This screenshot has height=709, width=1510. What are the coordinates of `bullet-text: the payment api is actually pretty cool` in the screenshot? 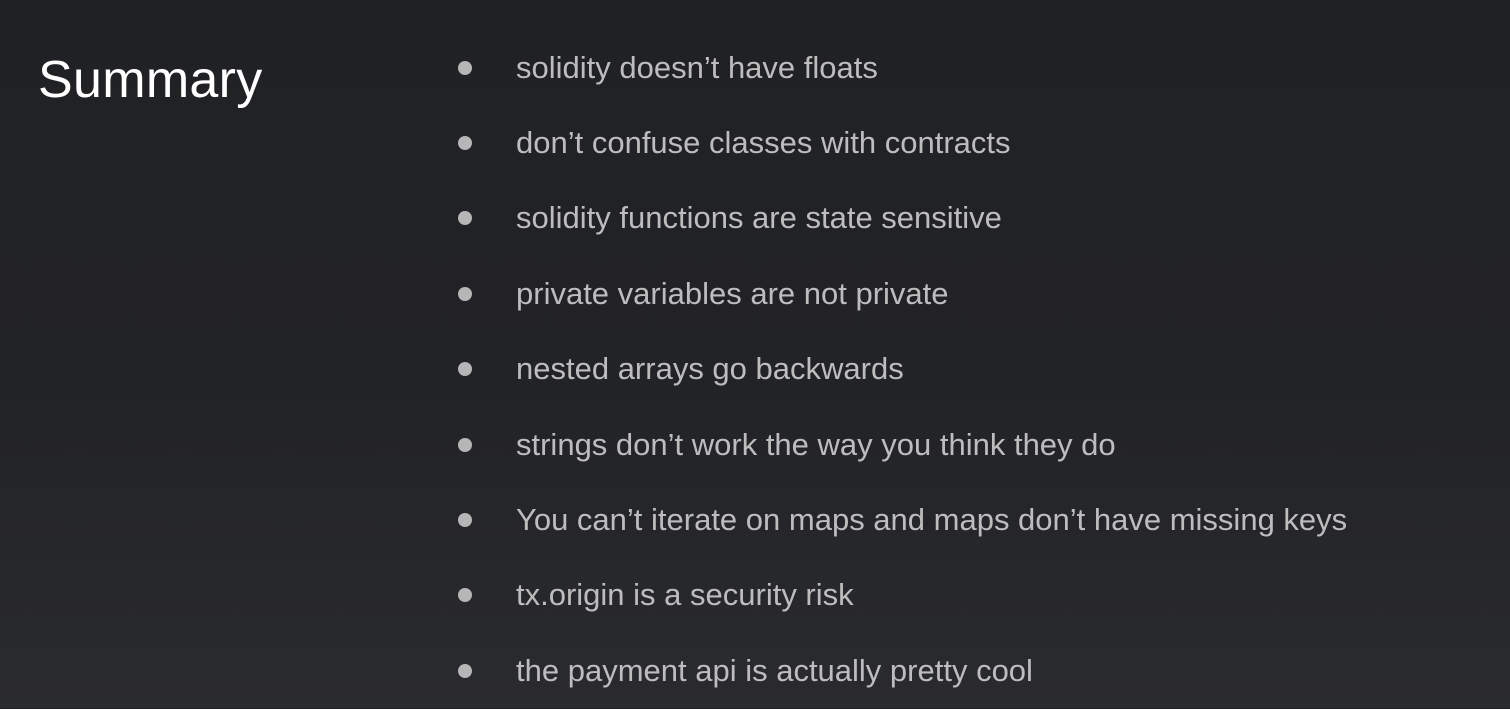 It's located at (774, 670).